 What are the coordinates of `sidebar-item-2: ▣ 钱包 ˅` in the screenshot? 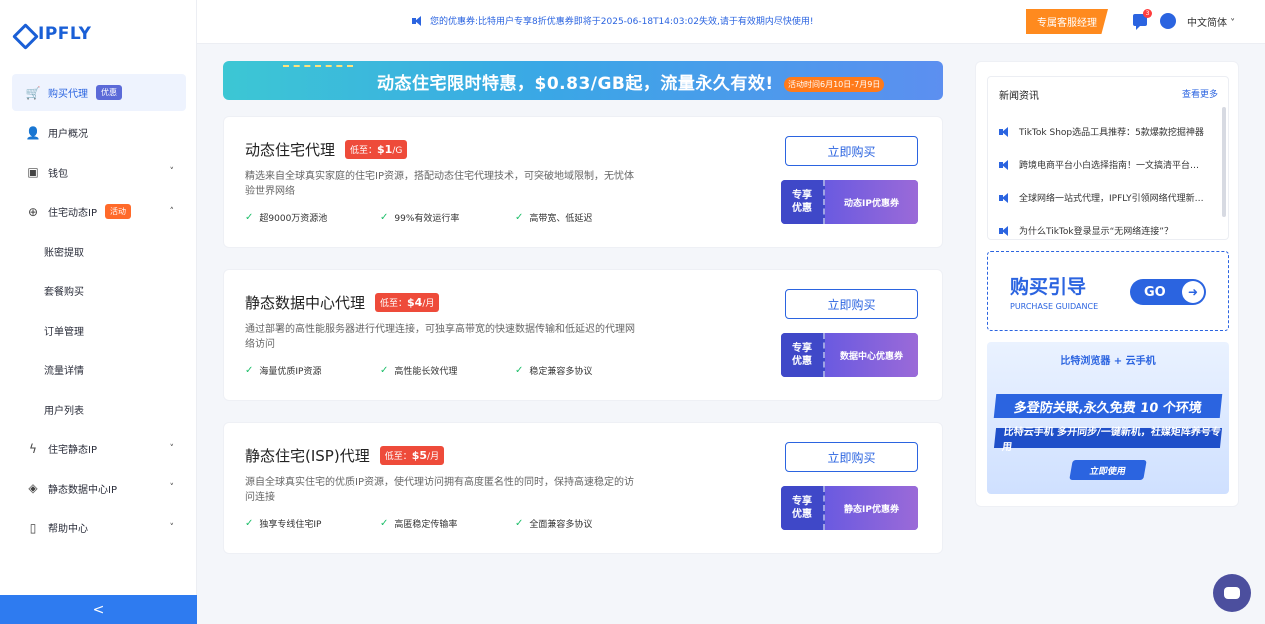 It's located at (99, 173).